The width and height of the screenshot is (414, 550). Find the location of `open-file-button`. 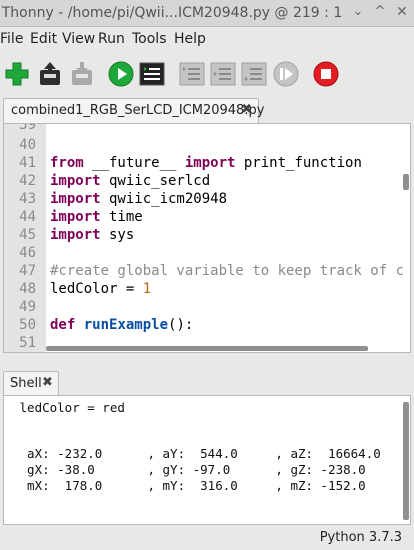

open-file-button is located at coordinates (50, 74).